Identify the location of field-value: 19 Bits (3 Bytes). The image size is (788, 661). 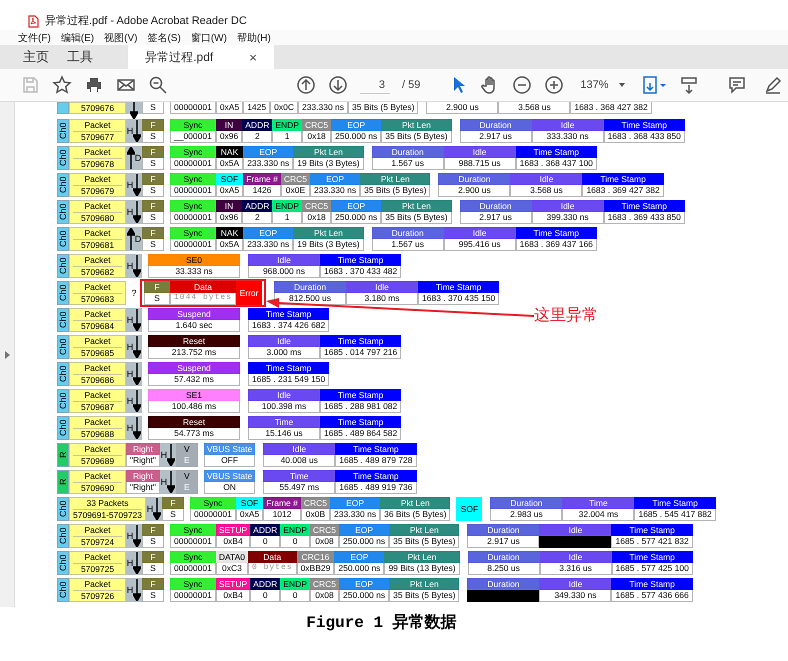
(328, 244).